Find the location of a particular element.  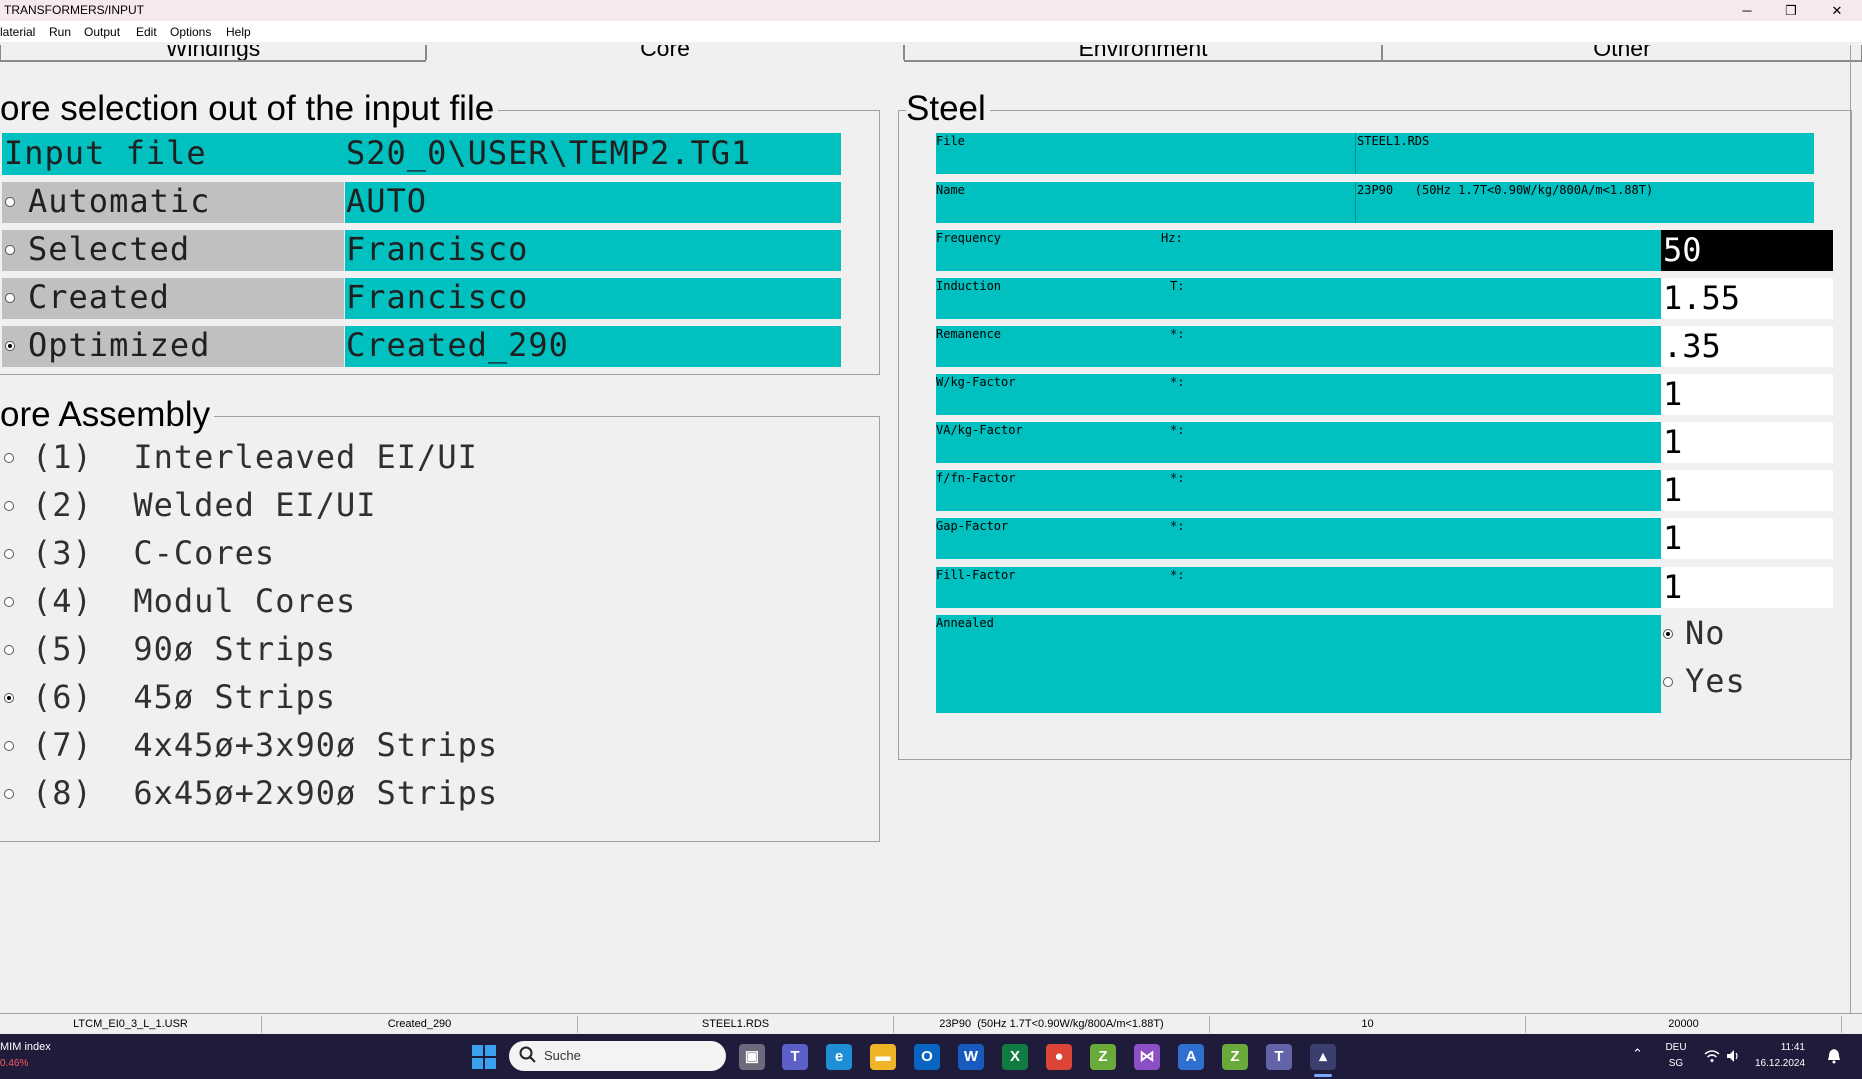

ffn-factor-unit: *: is located at coordinates (1177, 478).